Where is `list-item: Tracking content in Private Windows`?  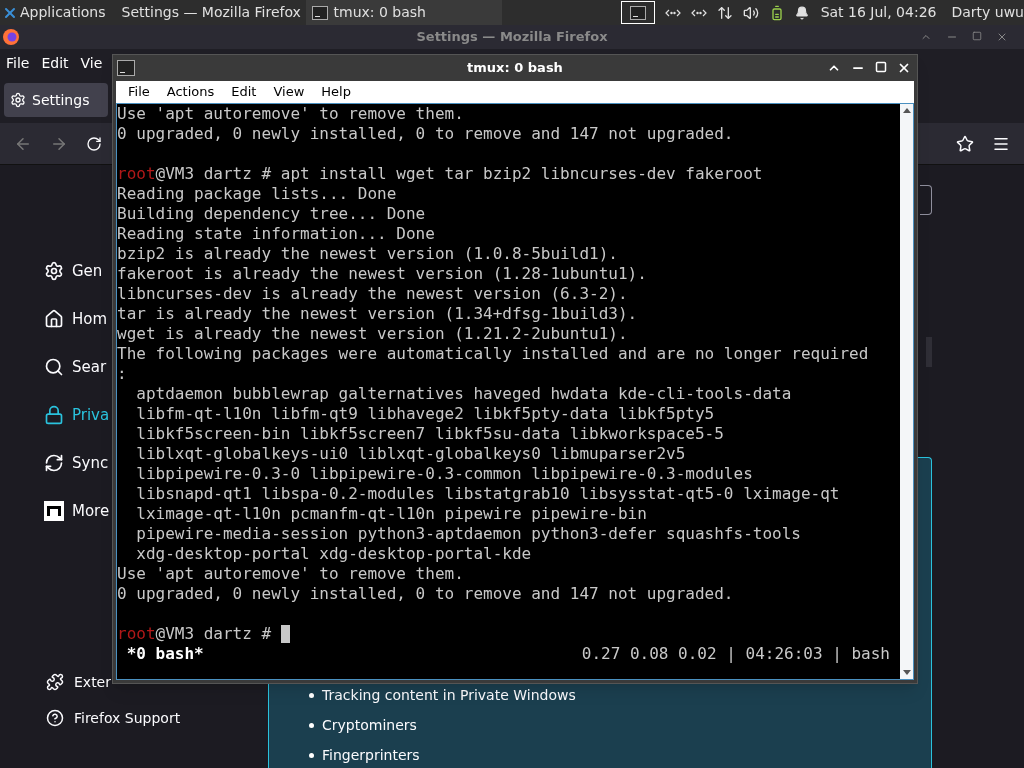
list-item: Tracking content in Private Windows is located at coordinates (449, 695).